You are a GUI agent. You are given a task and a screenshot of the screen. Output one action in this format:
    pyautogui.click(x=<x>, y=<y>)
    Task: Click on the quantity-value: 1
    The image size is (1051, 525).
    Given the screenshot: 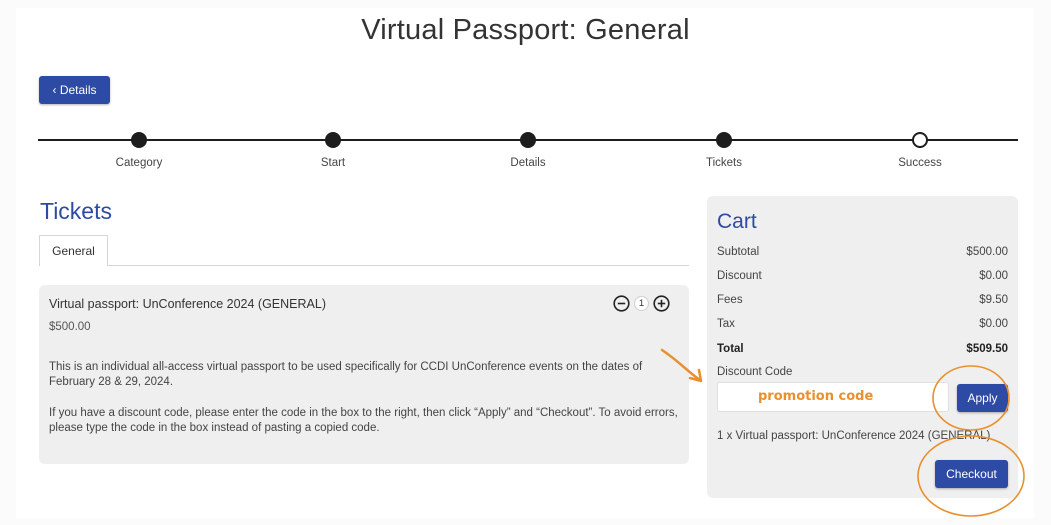 What is the action you would take?
    pyautogui.click(x=641, y=303)
    